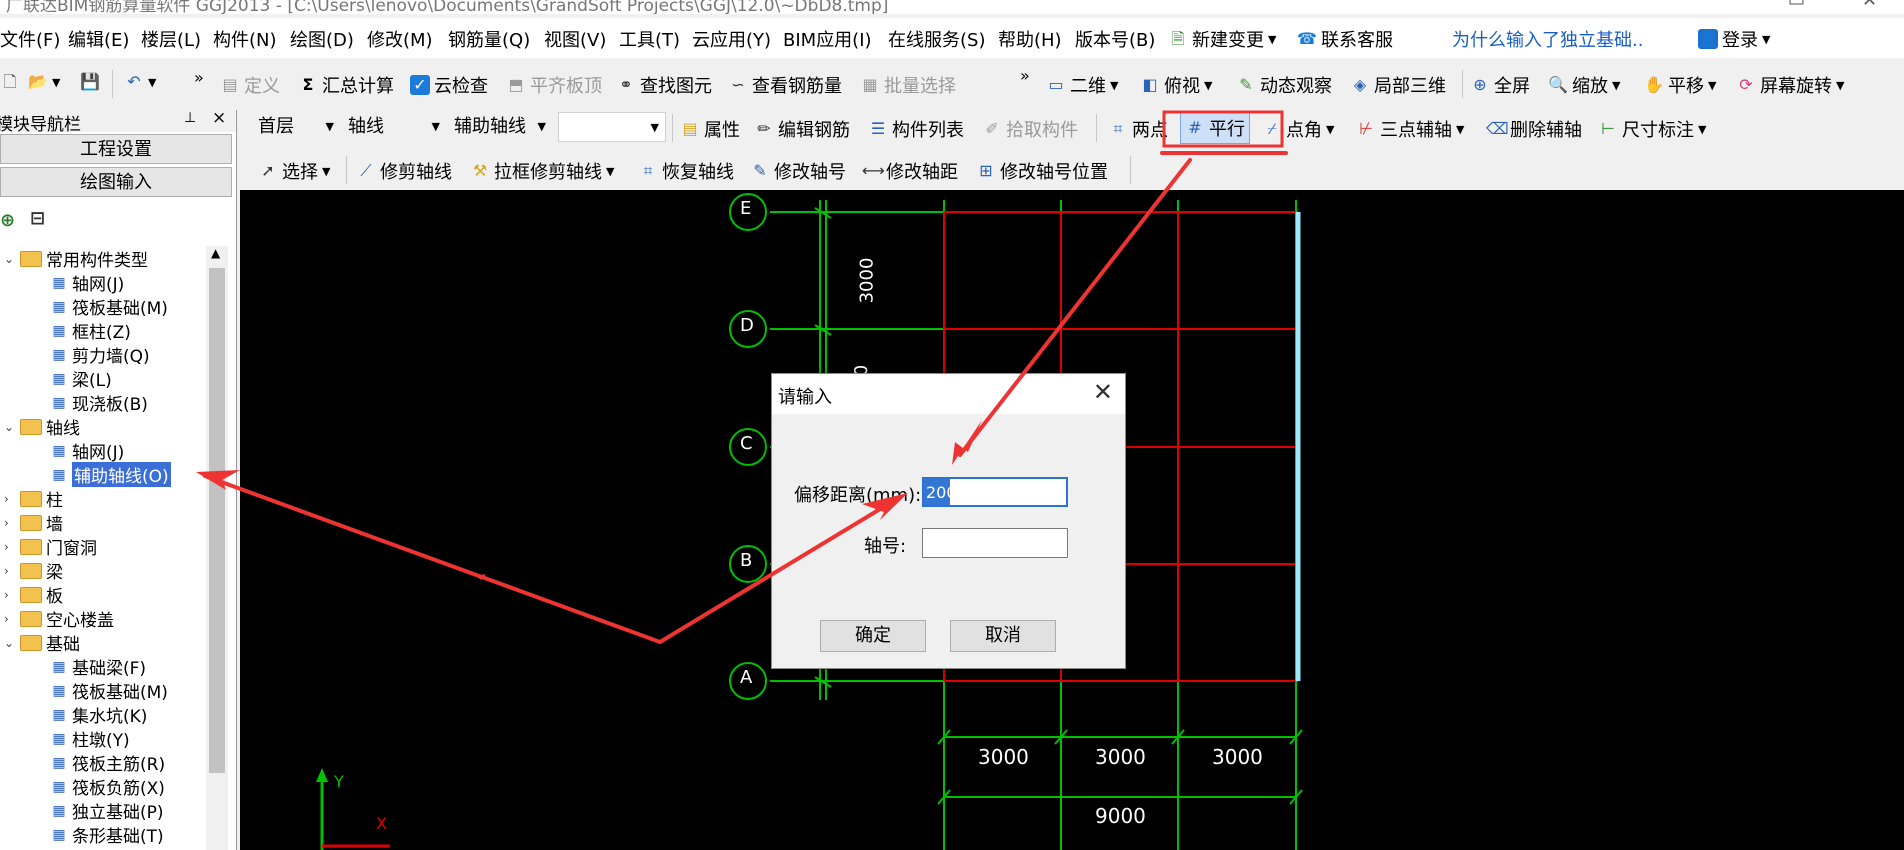 The width and height of the screenshot is (1904, 850). Describe the element at coordinates (404, 171) in the screenshot. I see `trim-axis-button: ⟋ 修剪轴线` at that location.